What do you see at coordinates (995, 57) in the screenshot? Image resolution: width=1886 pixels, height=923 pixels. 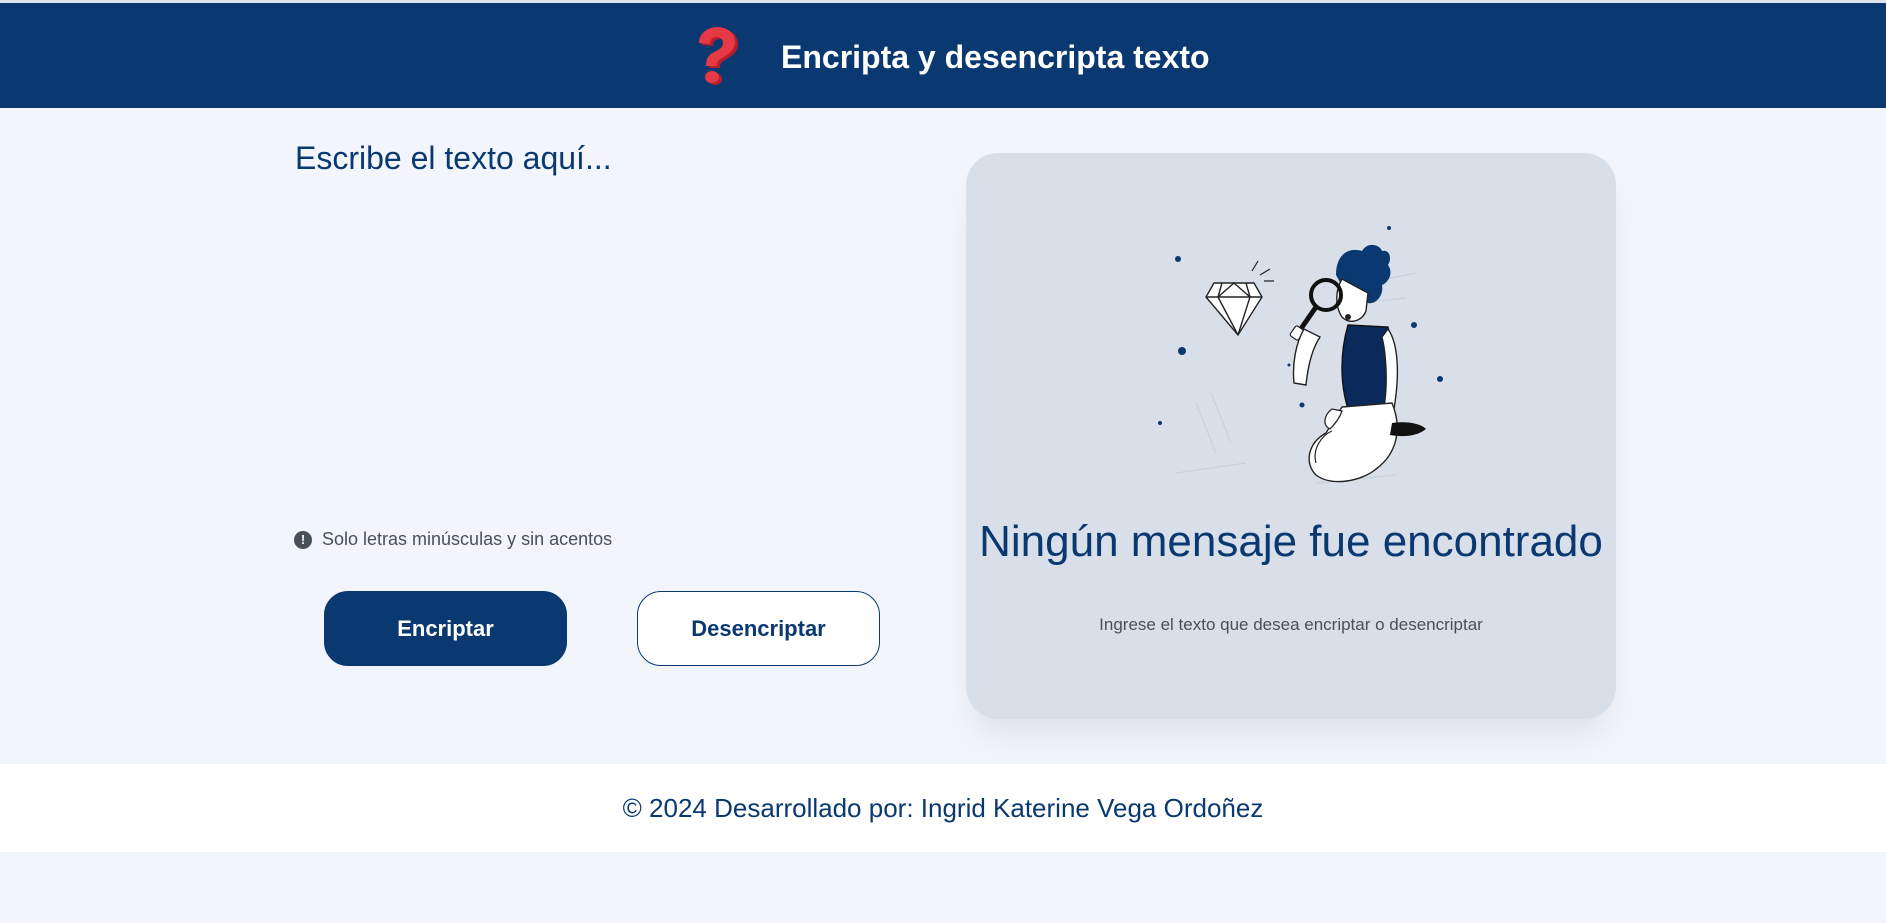 I see `page-title: Encripta y desencripta texto` at bounding box center [995, 57].